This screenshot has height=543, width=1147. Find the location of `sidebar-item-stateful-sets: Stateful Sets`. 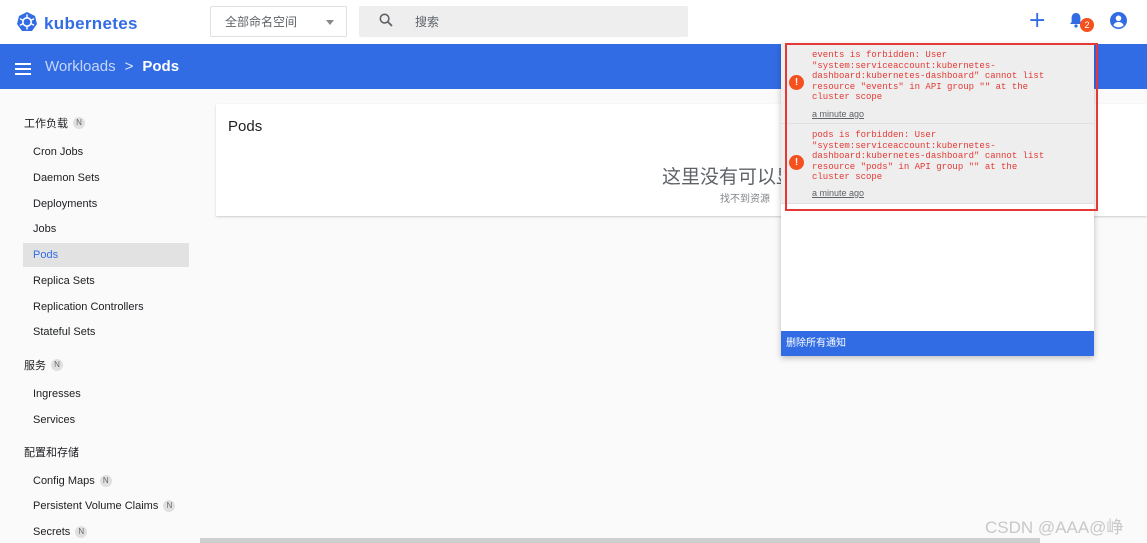

sidebar-item-stateful-sets: Stateful Sets is located at coordinates (106, 332).